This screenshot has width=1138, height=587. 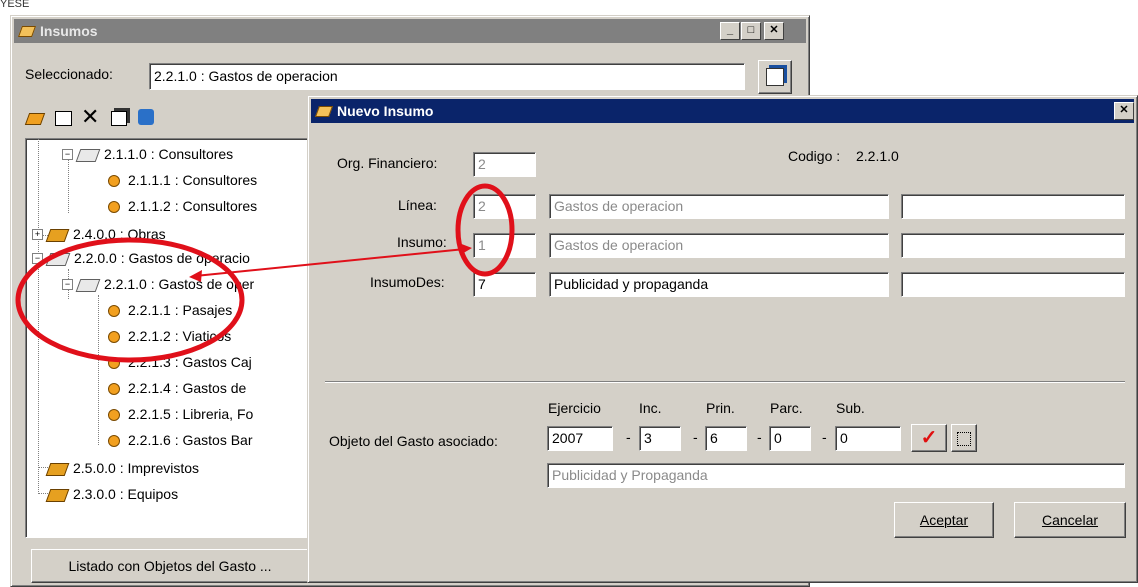 I want to click on arrowhead-right, so click(x=465, y=249).